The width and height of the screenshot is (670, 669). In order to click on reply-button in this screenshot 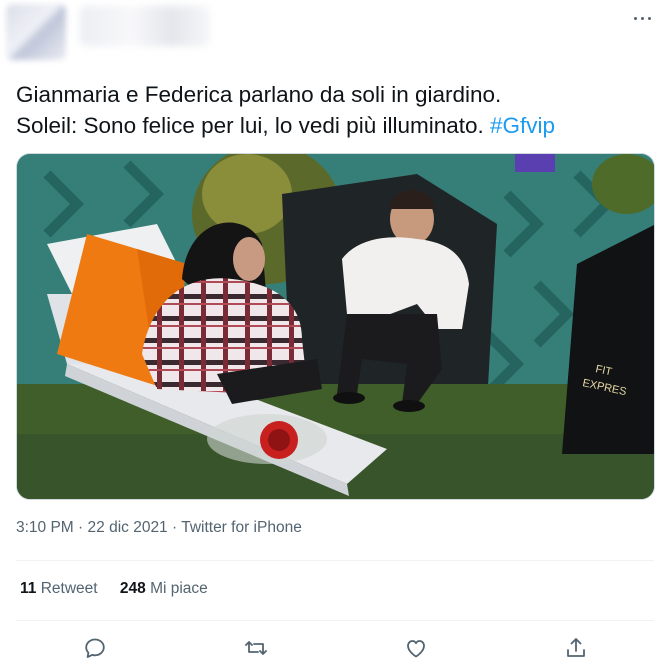, I will do `click(95, 648)`.